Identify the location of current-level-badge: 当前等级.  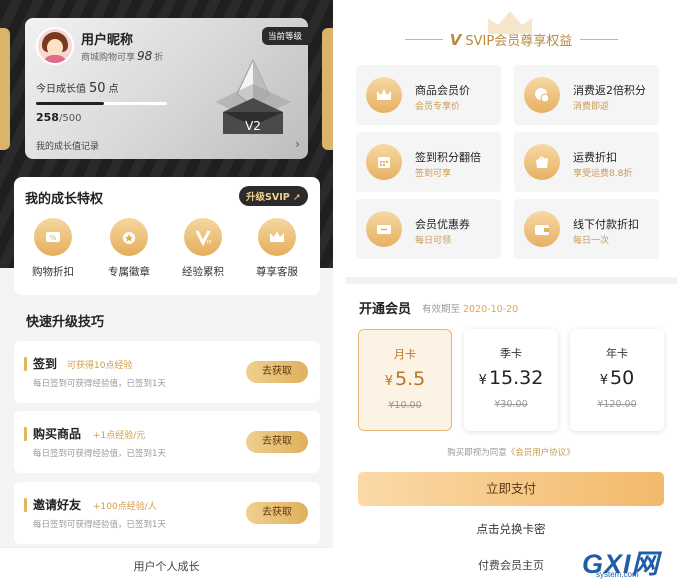
(284, 36).